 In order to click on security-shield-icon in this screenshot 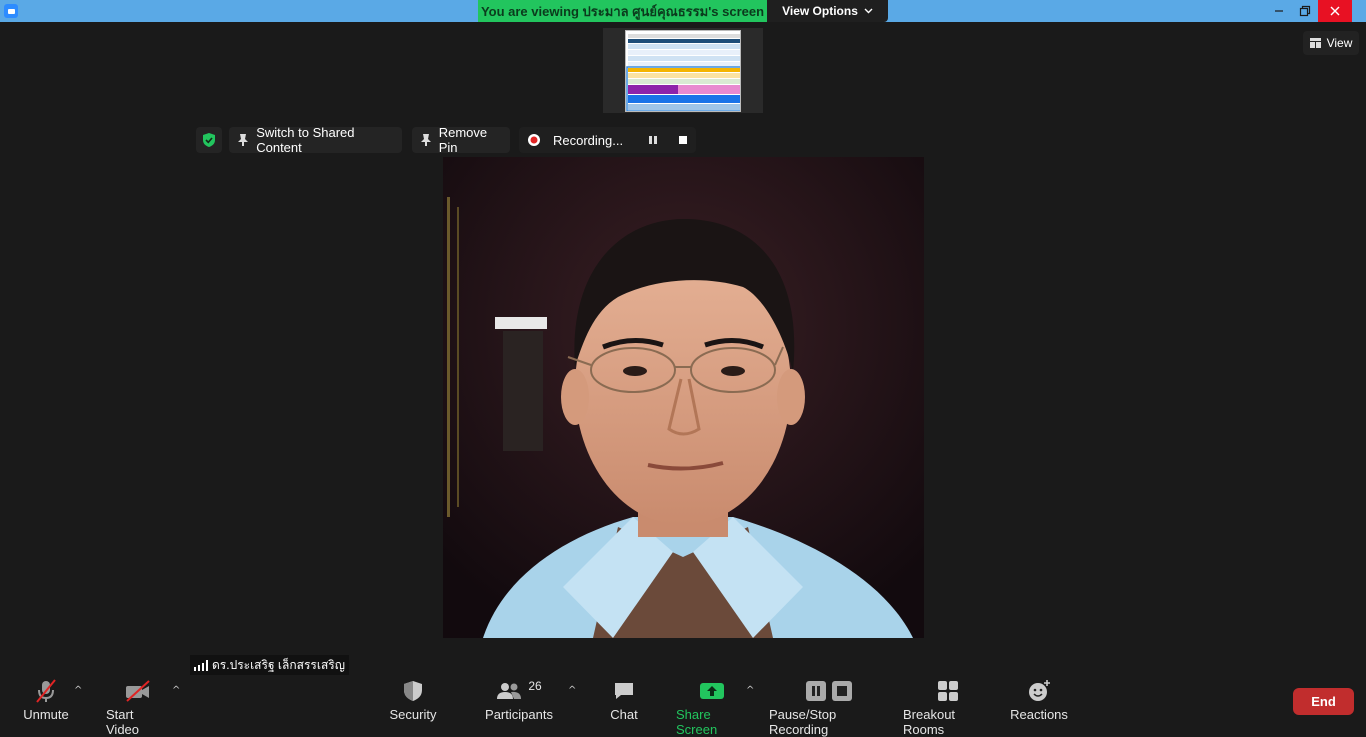, I will do `click(413, 691)`.